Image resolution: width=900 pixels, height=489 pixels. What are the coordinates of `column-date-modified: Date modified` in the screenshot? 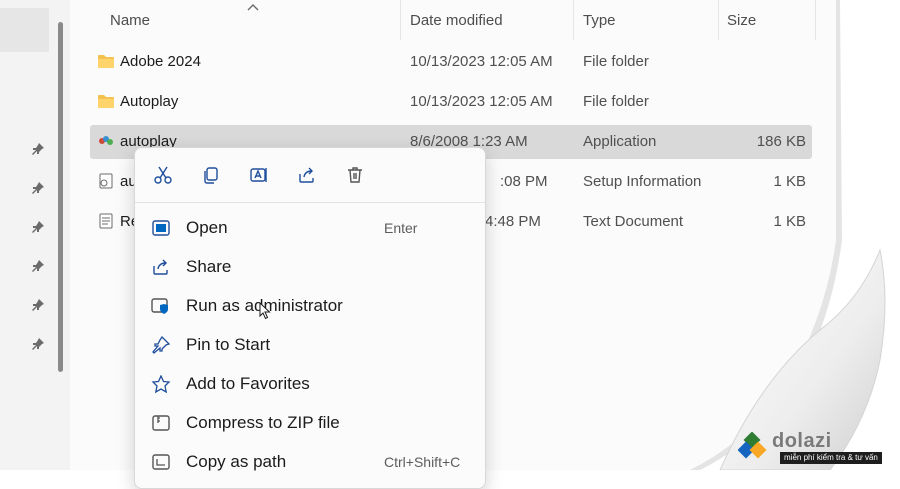 It's located at (456, 20).